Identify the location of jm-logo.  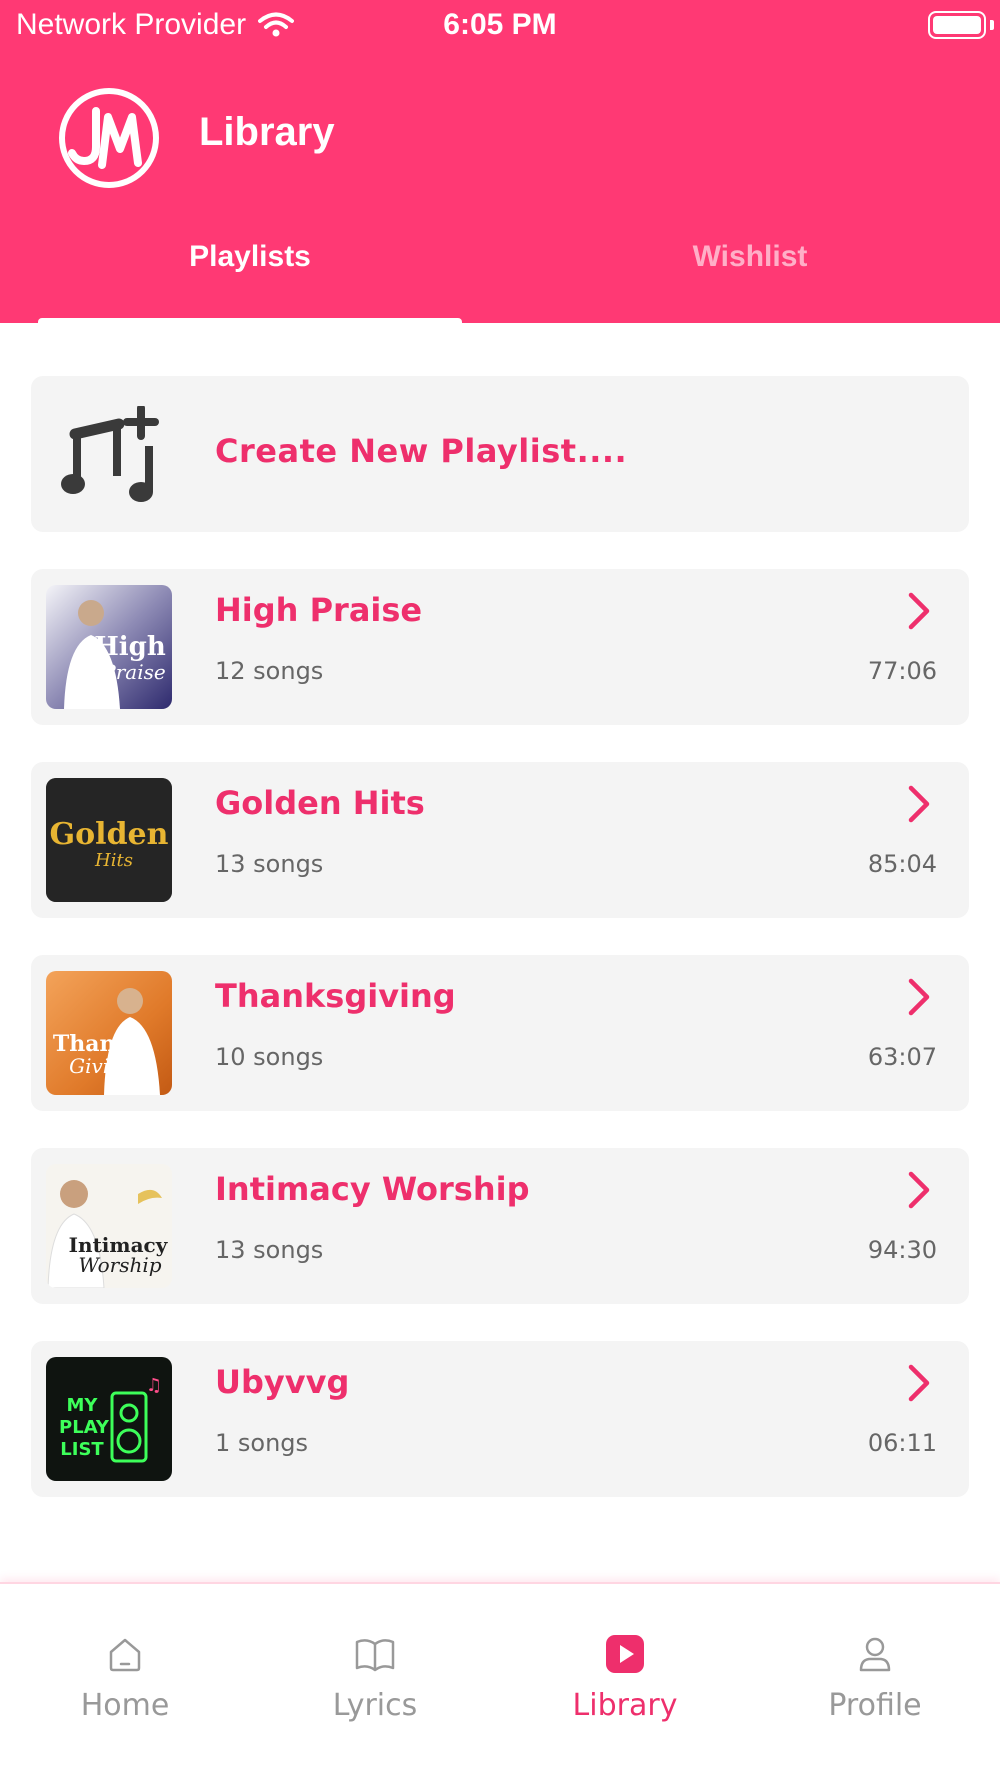
(109, 138).